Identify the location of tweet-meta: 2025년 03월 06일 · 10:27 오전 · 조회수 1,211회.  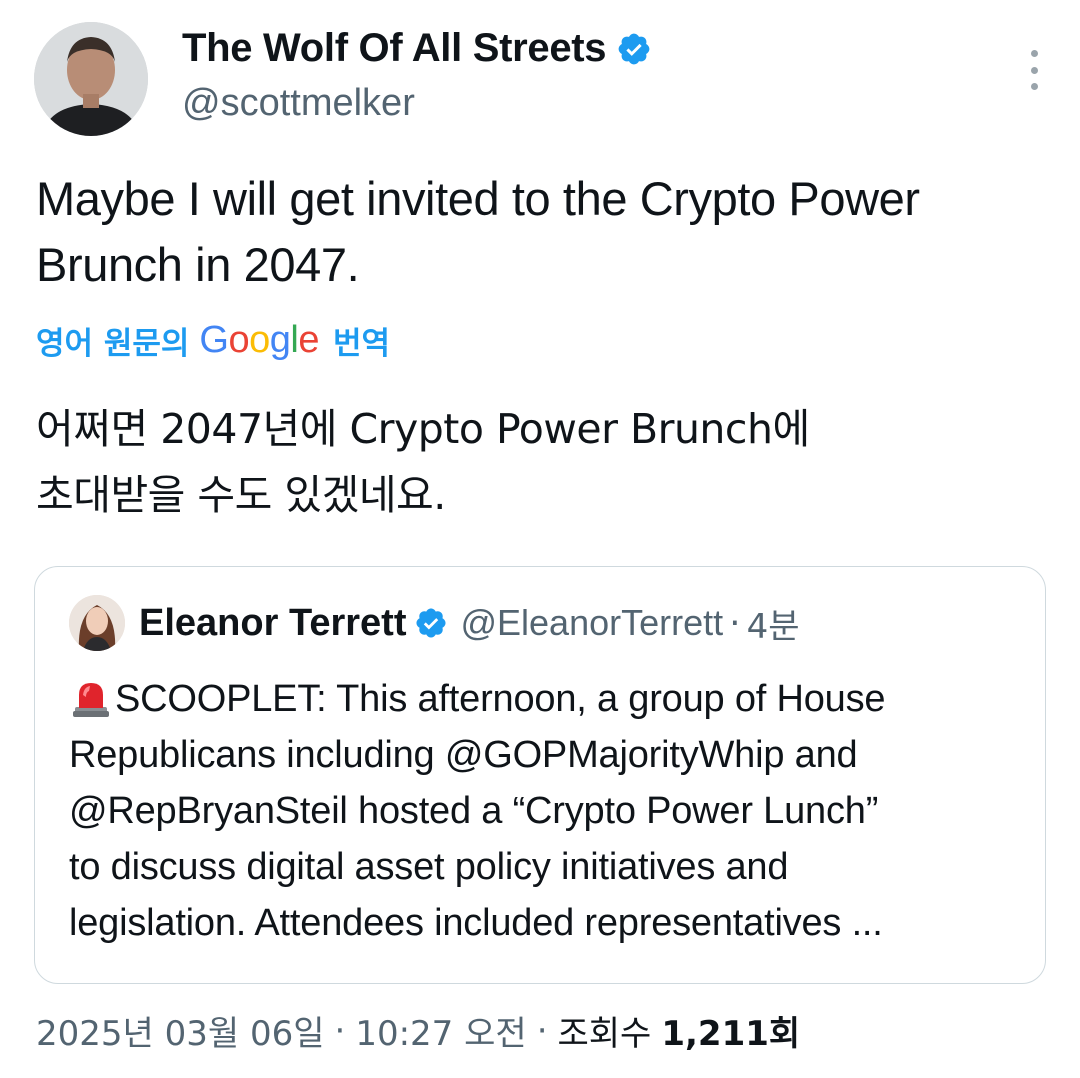
(418, 1030).